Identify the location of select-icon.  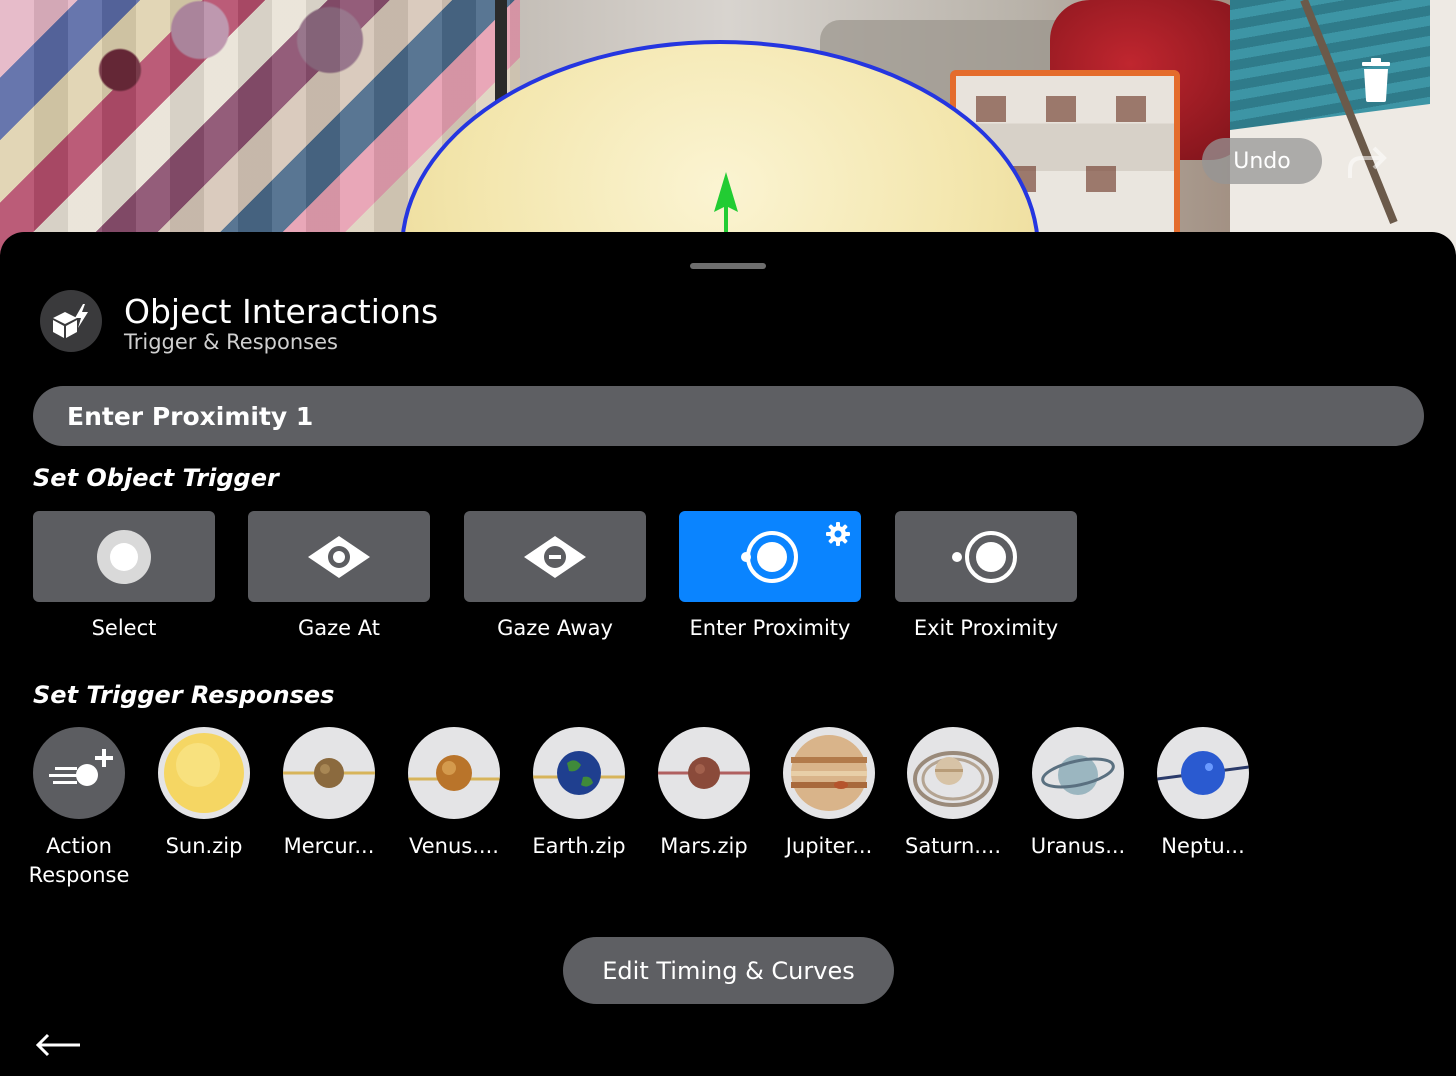
(124, 556).